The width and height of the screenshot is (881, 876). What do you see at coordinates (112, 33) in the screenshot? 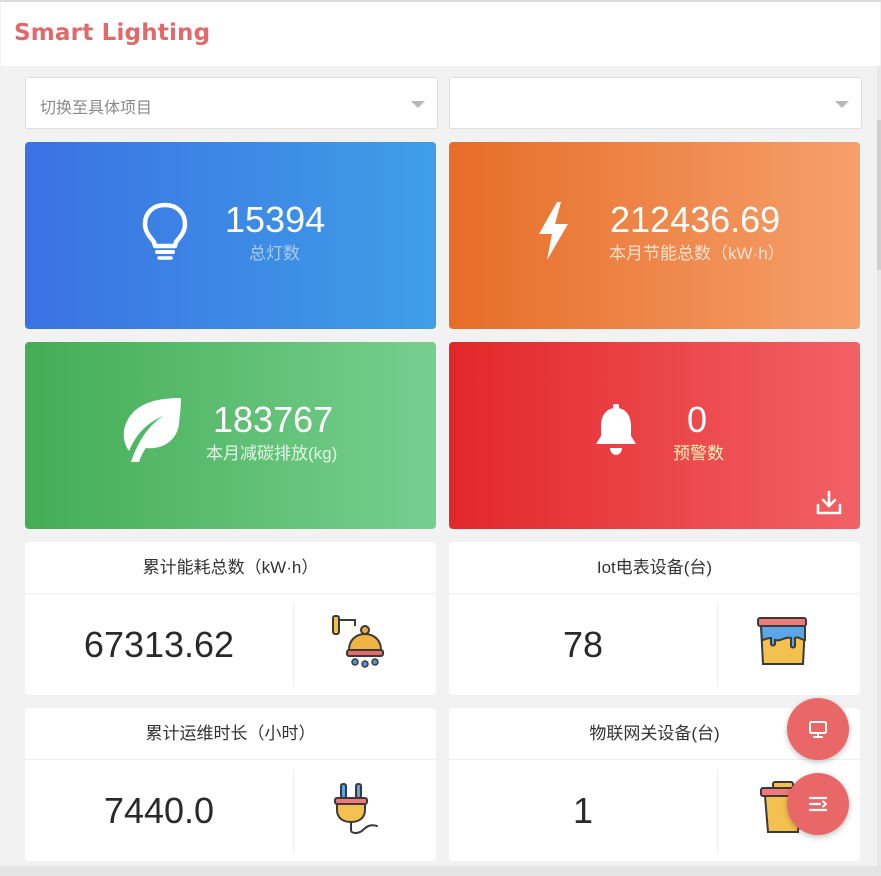
I see `app-title: Smart Lighting` at bounding box center [112, 33].